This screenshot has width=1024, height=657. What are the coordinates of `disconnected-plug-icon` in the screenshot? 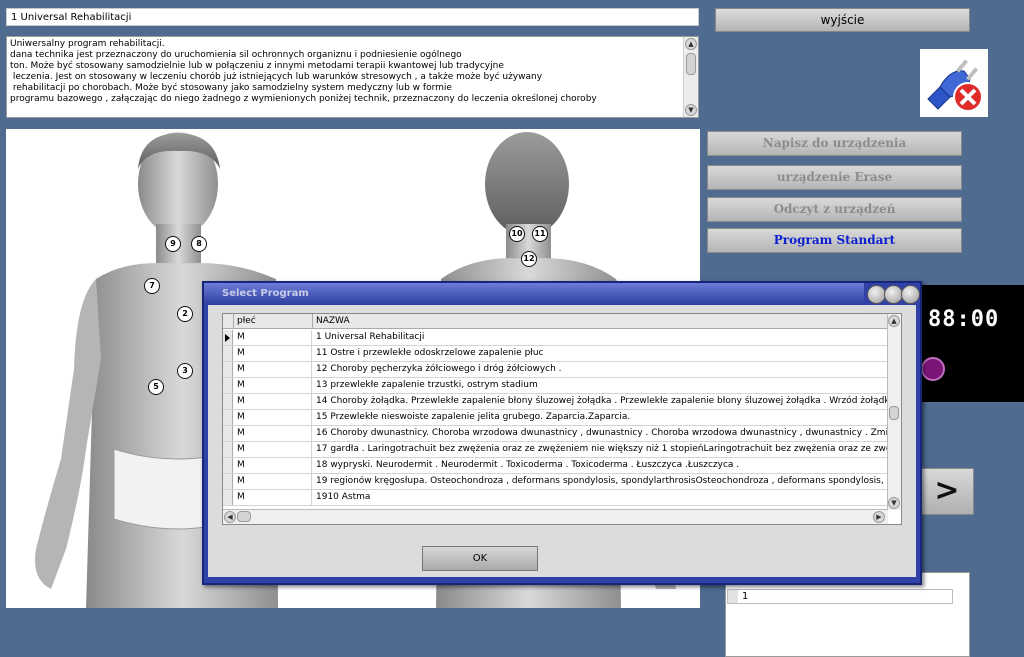 It's located at (954, 83).